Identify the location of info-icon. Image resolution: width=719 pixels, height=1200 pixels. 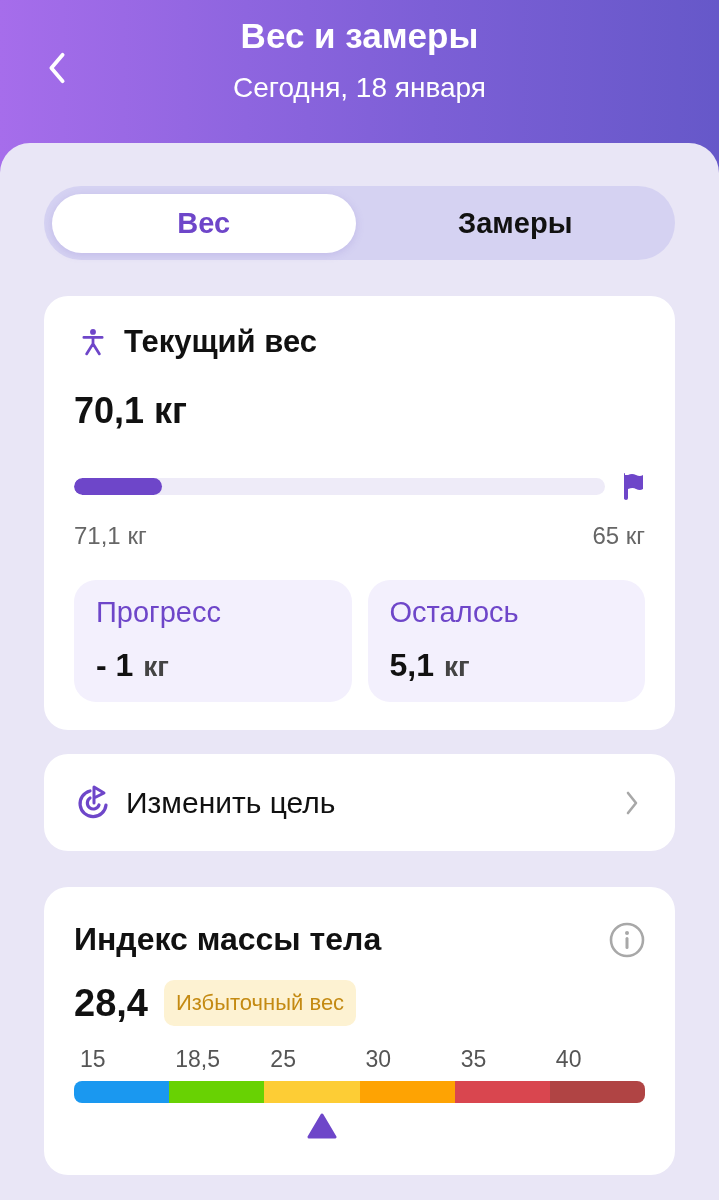
(627, 939).